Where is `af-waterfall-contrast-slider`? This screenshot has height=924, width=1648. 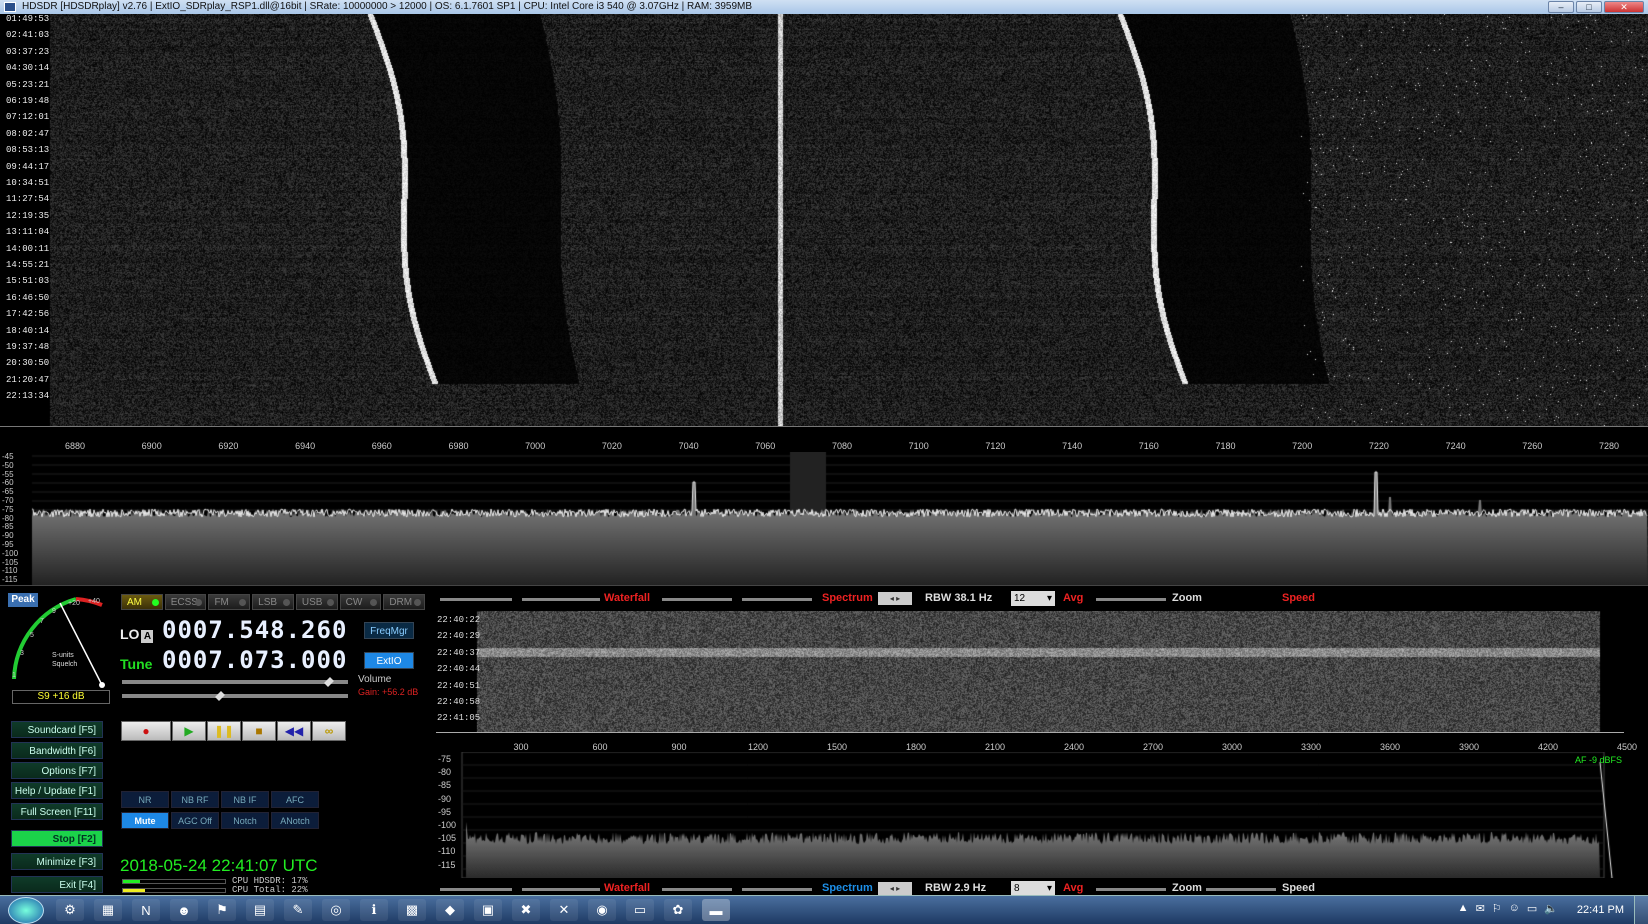
af-waterfall-contrast-slider is located at coordinates (476, 889).